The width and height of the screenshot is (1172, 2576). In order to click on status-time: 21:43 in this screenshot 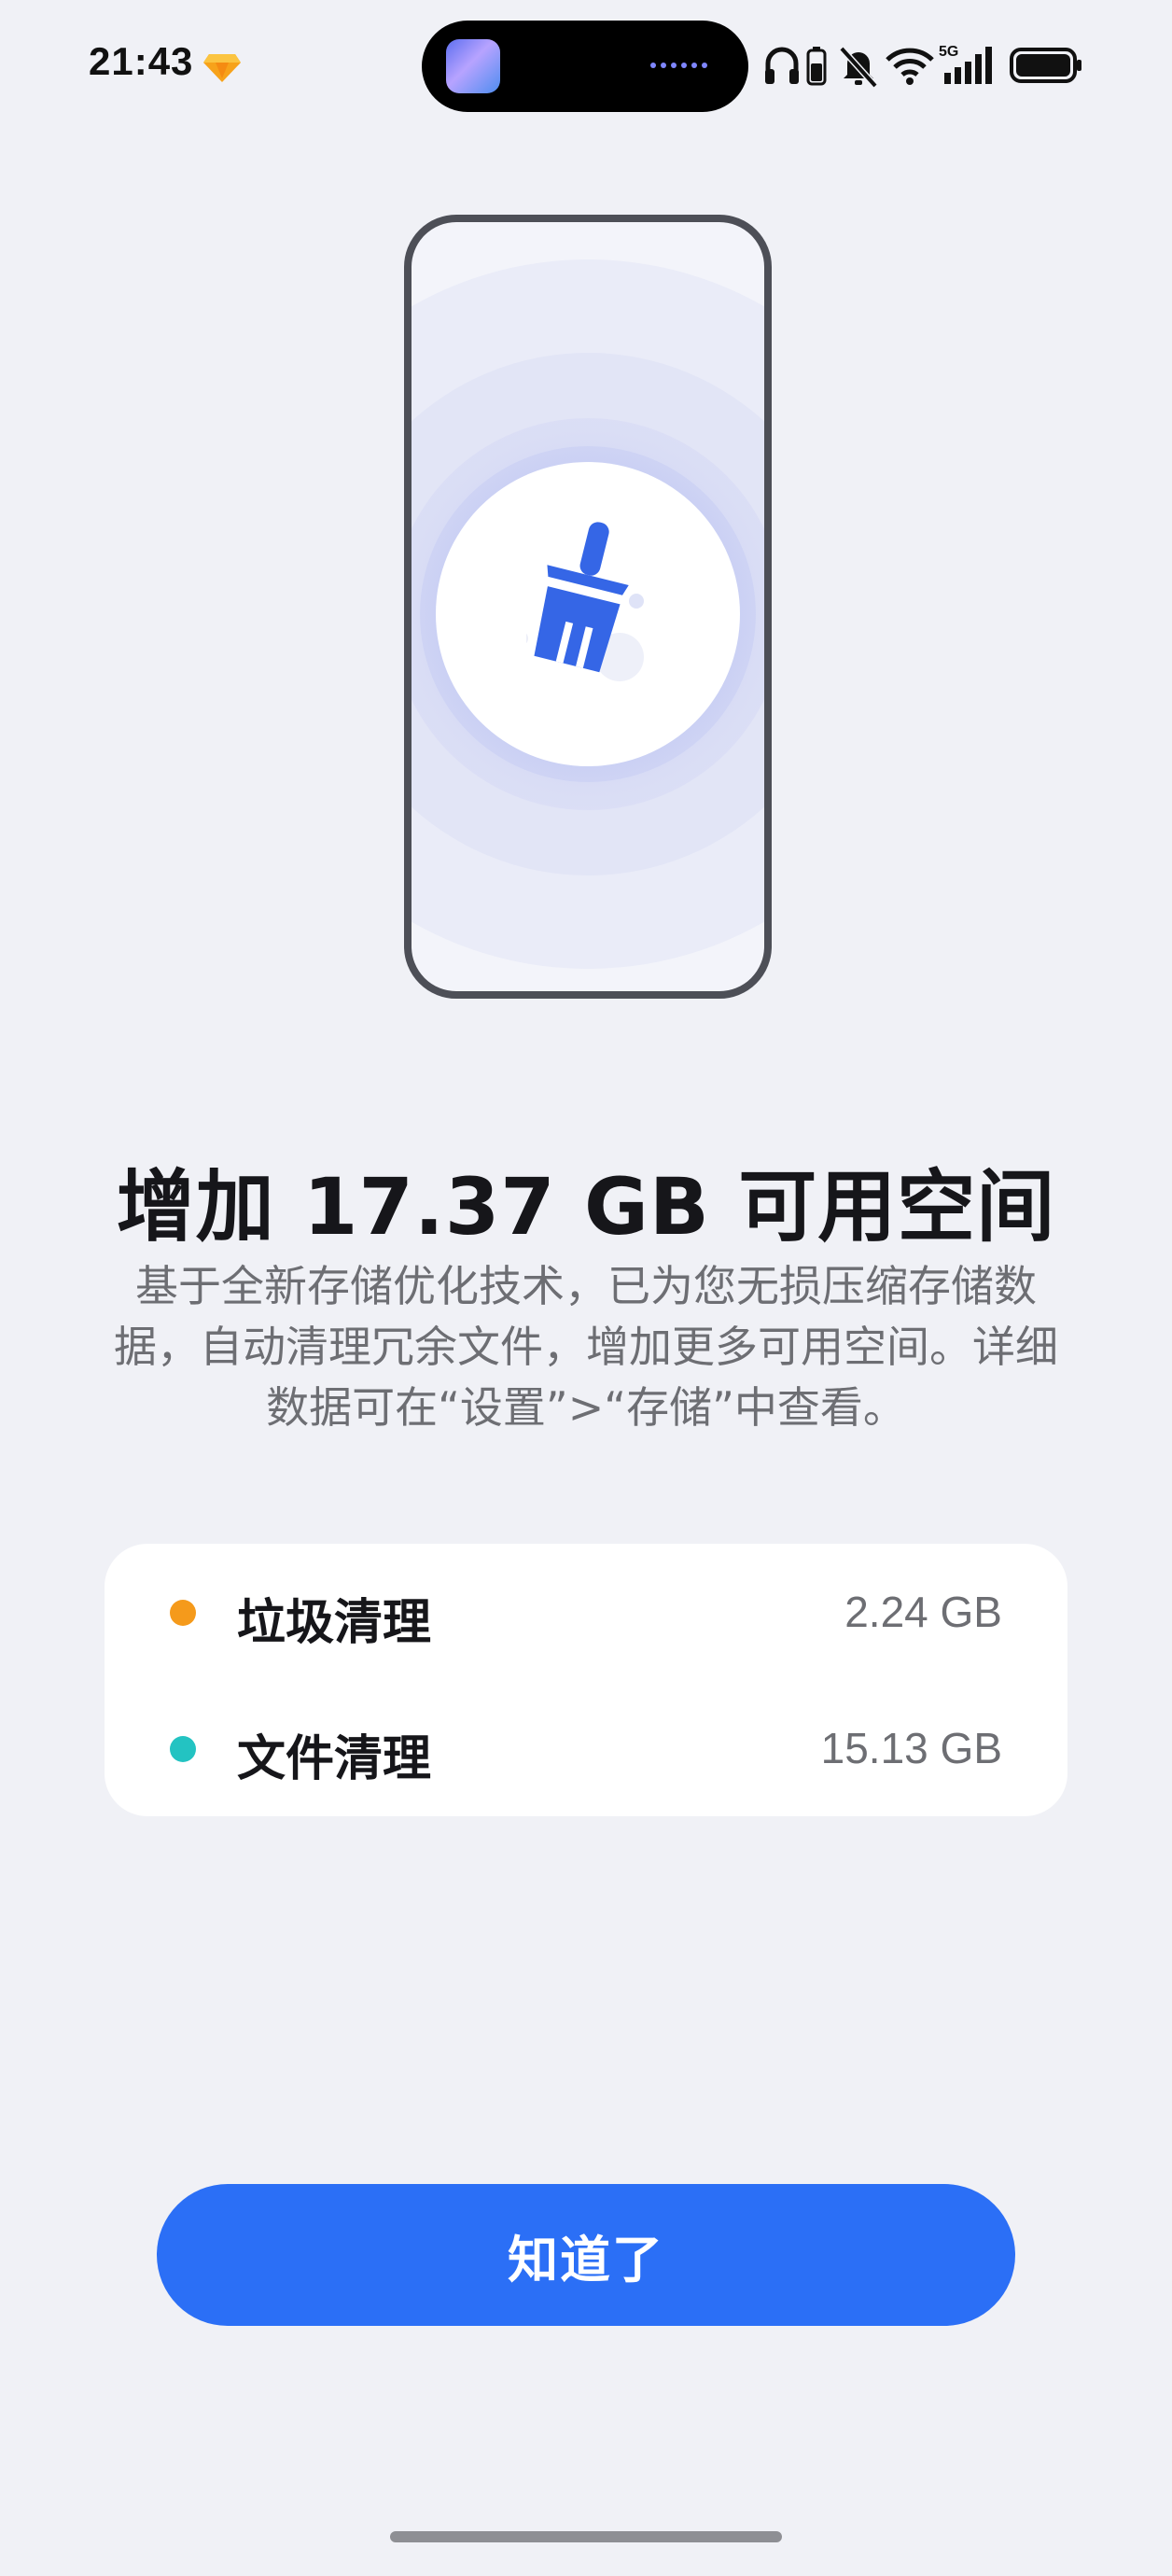, I will do `click(141, 61)`.